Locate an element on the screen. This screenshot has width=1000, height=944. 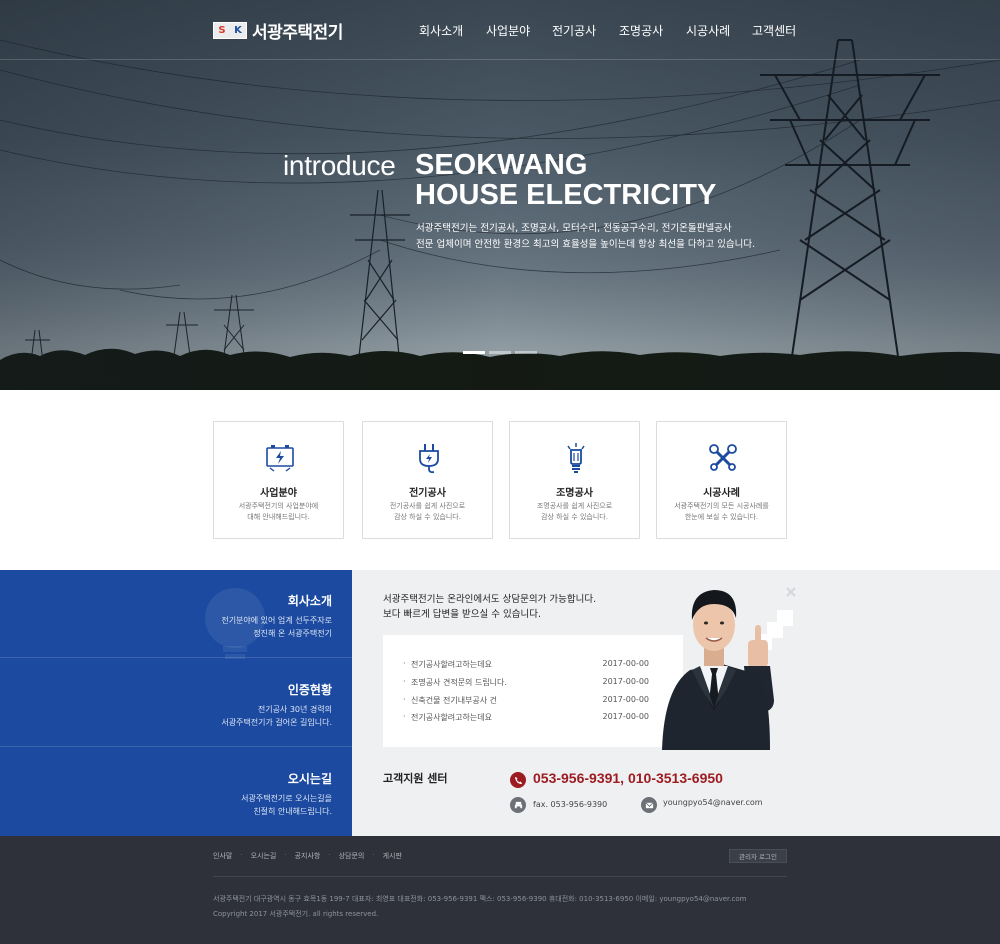
side-menu-title: 회사소개 is located at coordinates (309, 601).